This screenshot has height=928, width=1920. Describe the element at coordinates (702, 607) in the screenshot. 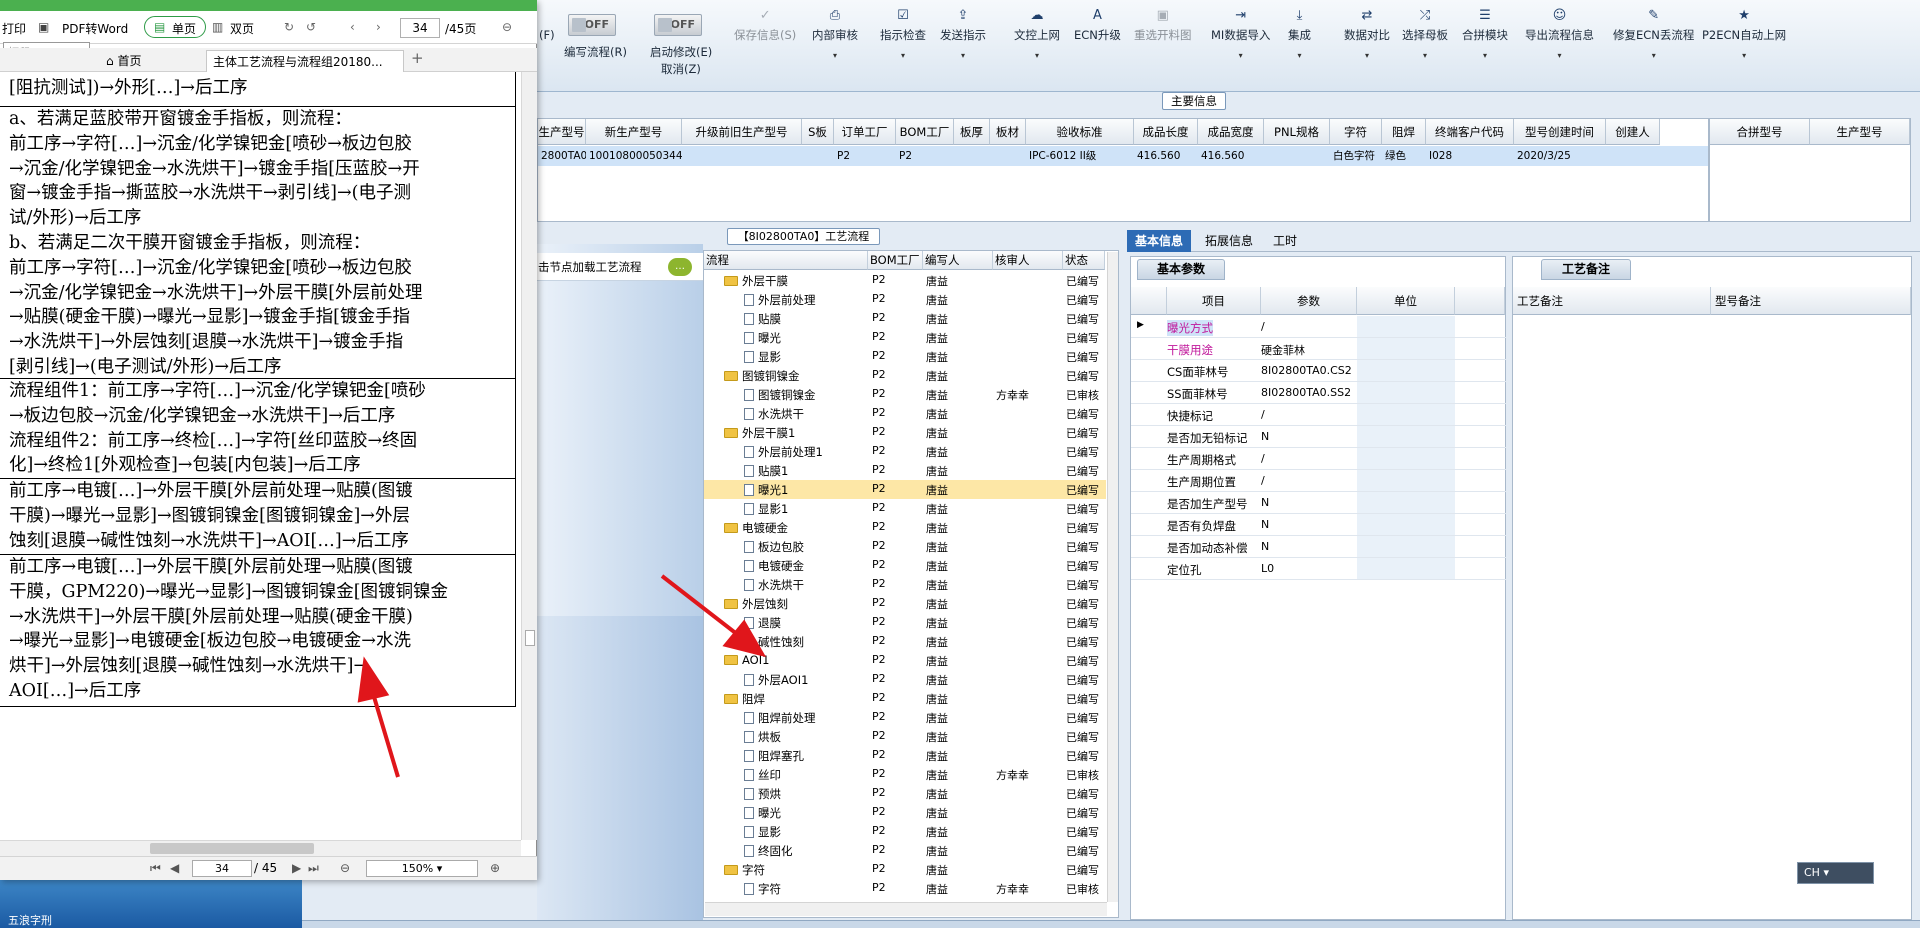

I see `annotation-arrow-right-line` at that location.